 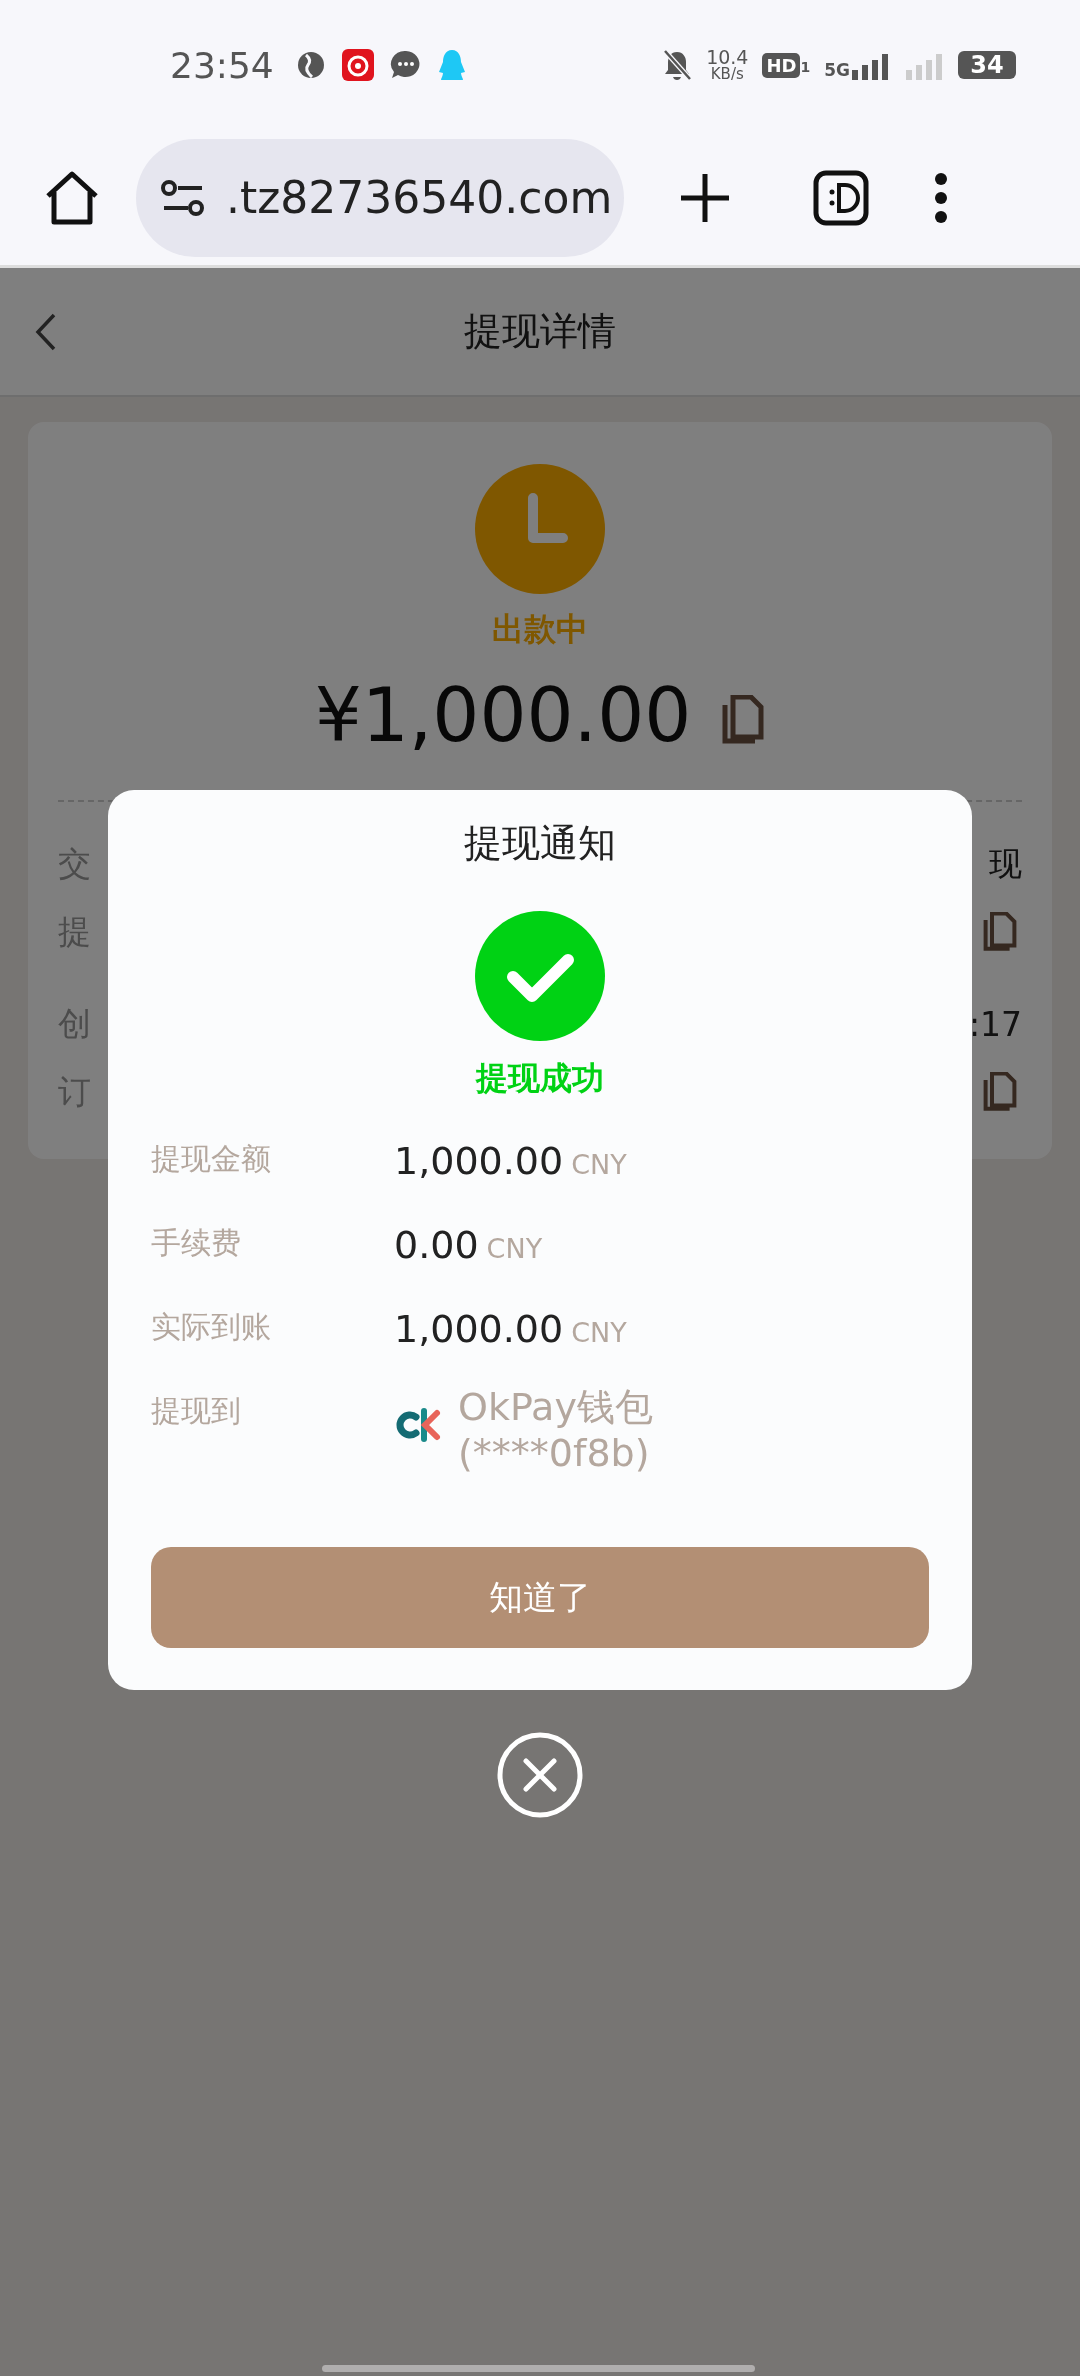 What do you see at coordinates (727, 74) in the screenshot?
I see `speed-unit: KB/s` at bounding box center [727, 74].